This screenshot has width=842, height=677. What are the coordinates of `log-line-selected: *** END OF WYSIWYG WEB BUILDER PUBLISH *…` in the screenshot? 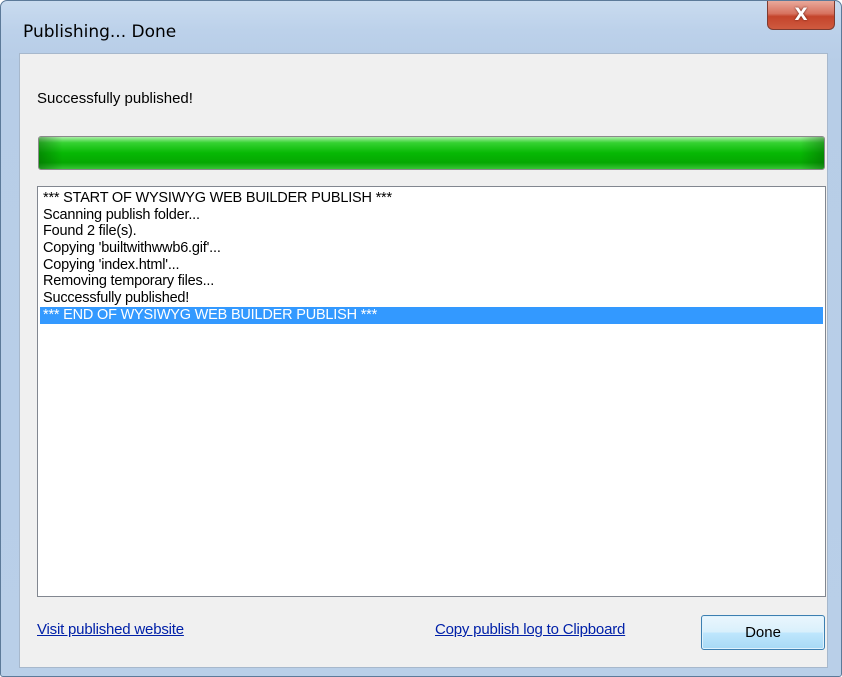 It's located at (431, 315).